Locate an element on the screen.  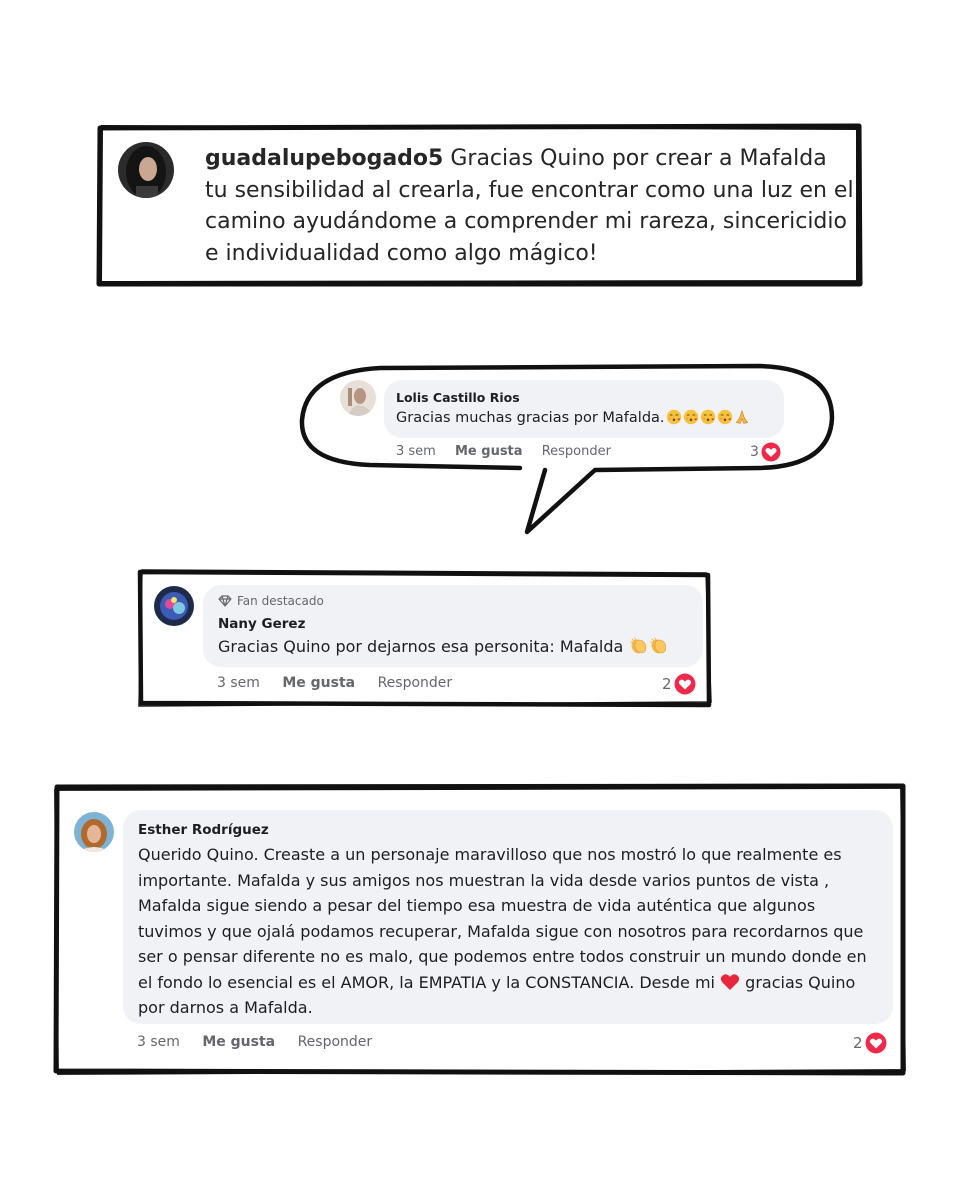
reply-button: Responder is located at coordinates (335, 1042).